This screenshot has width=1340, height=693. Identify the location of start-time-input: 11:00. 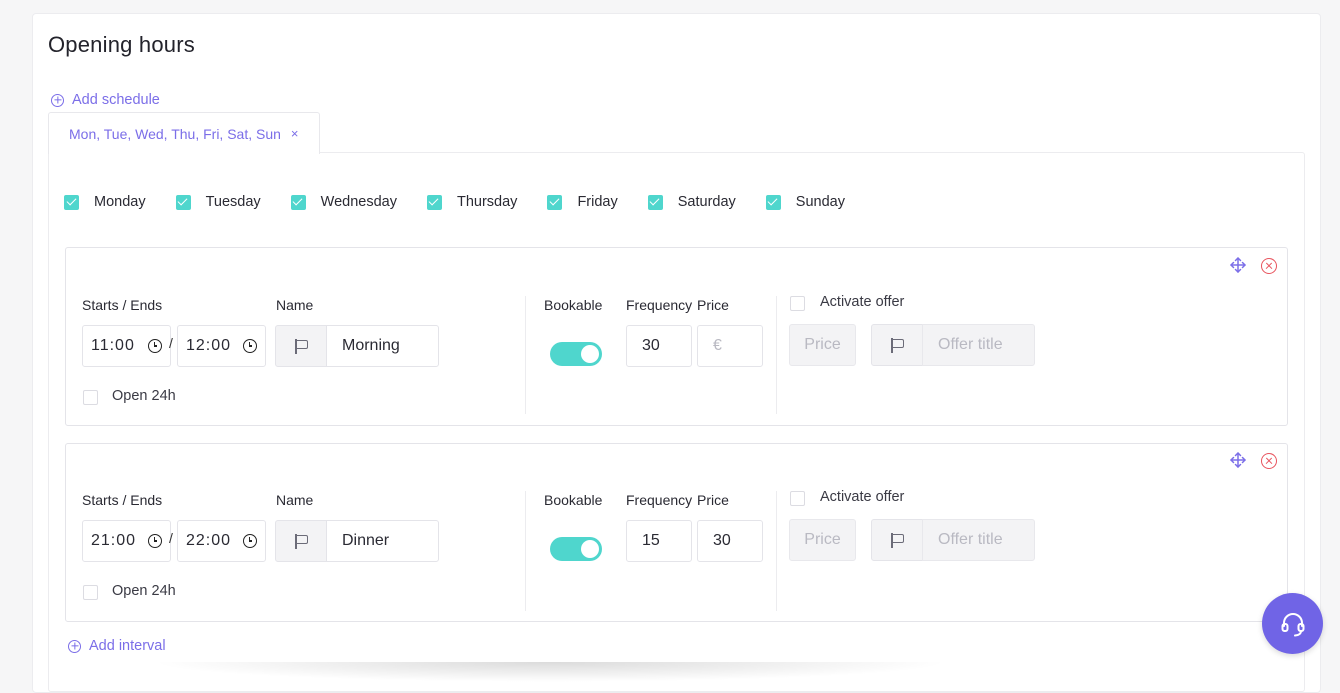
(126, 346).